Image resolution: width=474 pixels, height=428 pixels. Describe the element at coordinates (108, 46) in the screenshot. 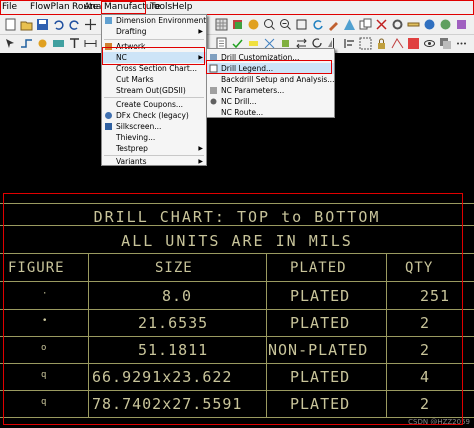

I see `artwork-icon` at that location.